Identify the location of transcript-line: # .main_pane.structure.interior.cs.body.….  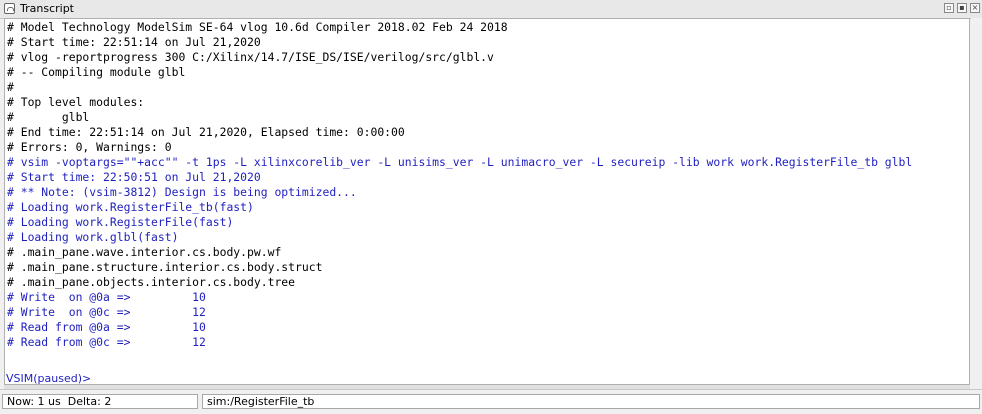
(165, 267).